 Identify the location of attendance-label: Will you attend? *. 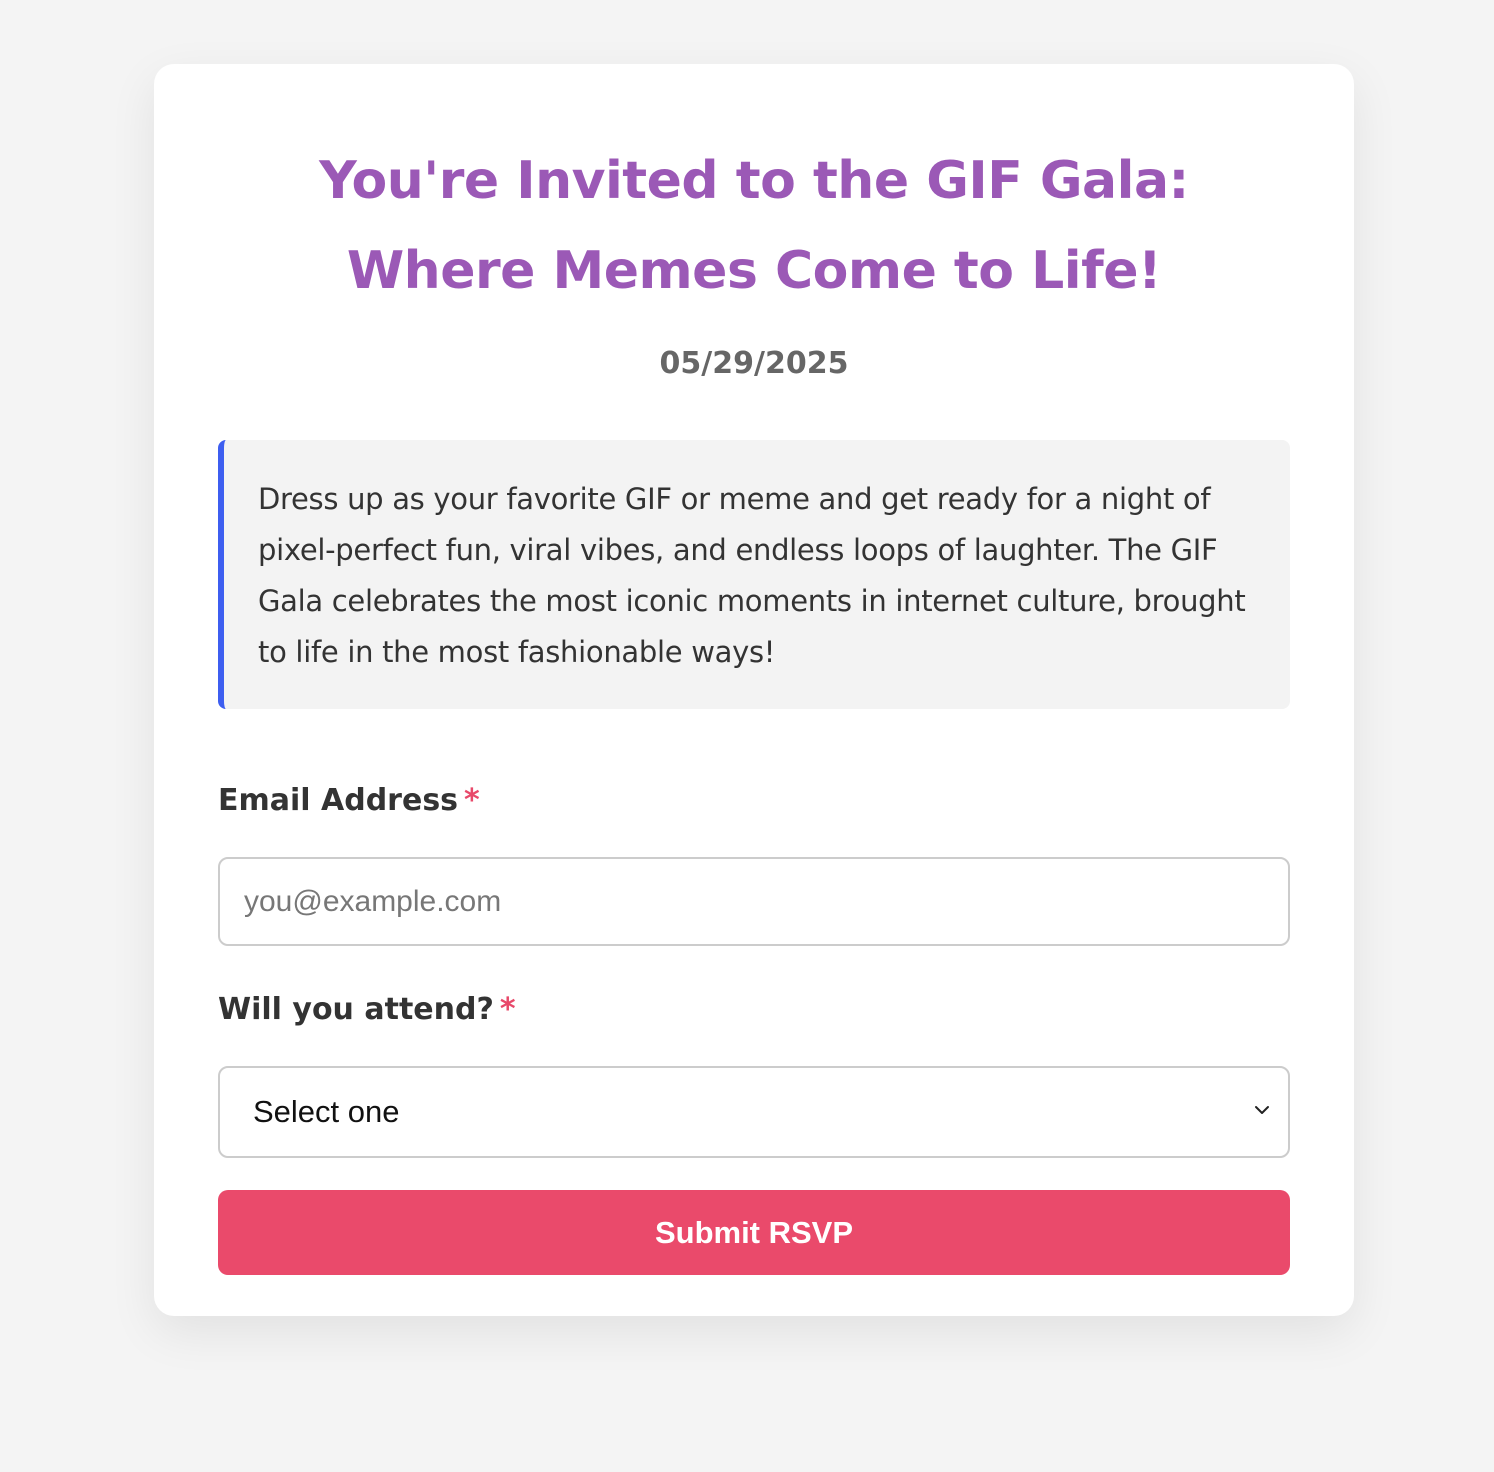
(754, 1010).